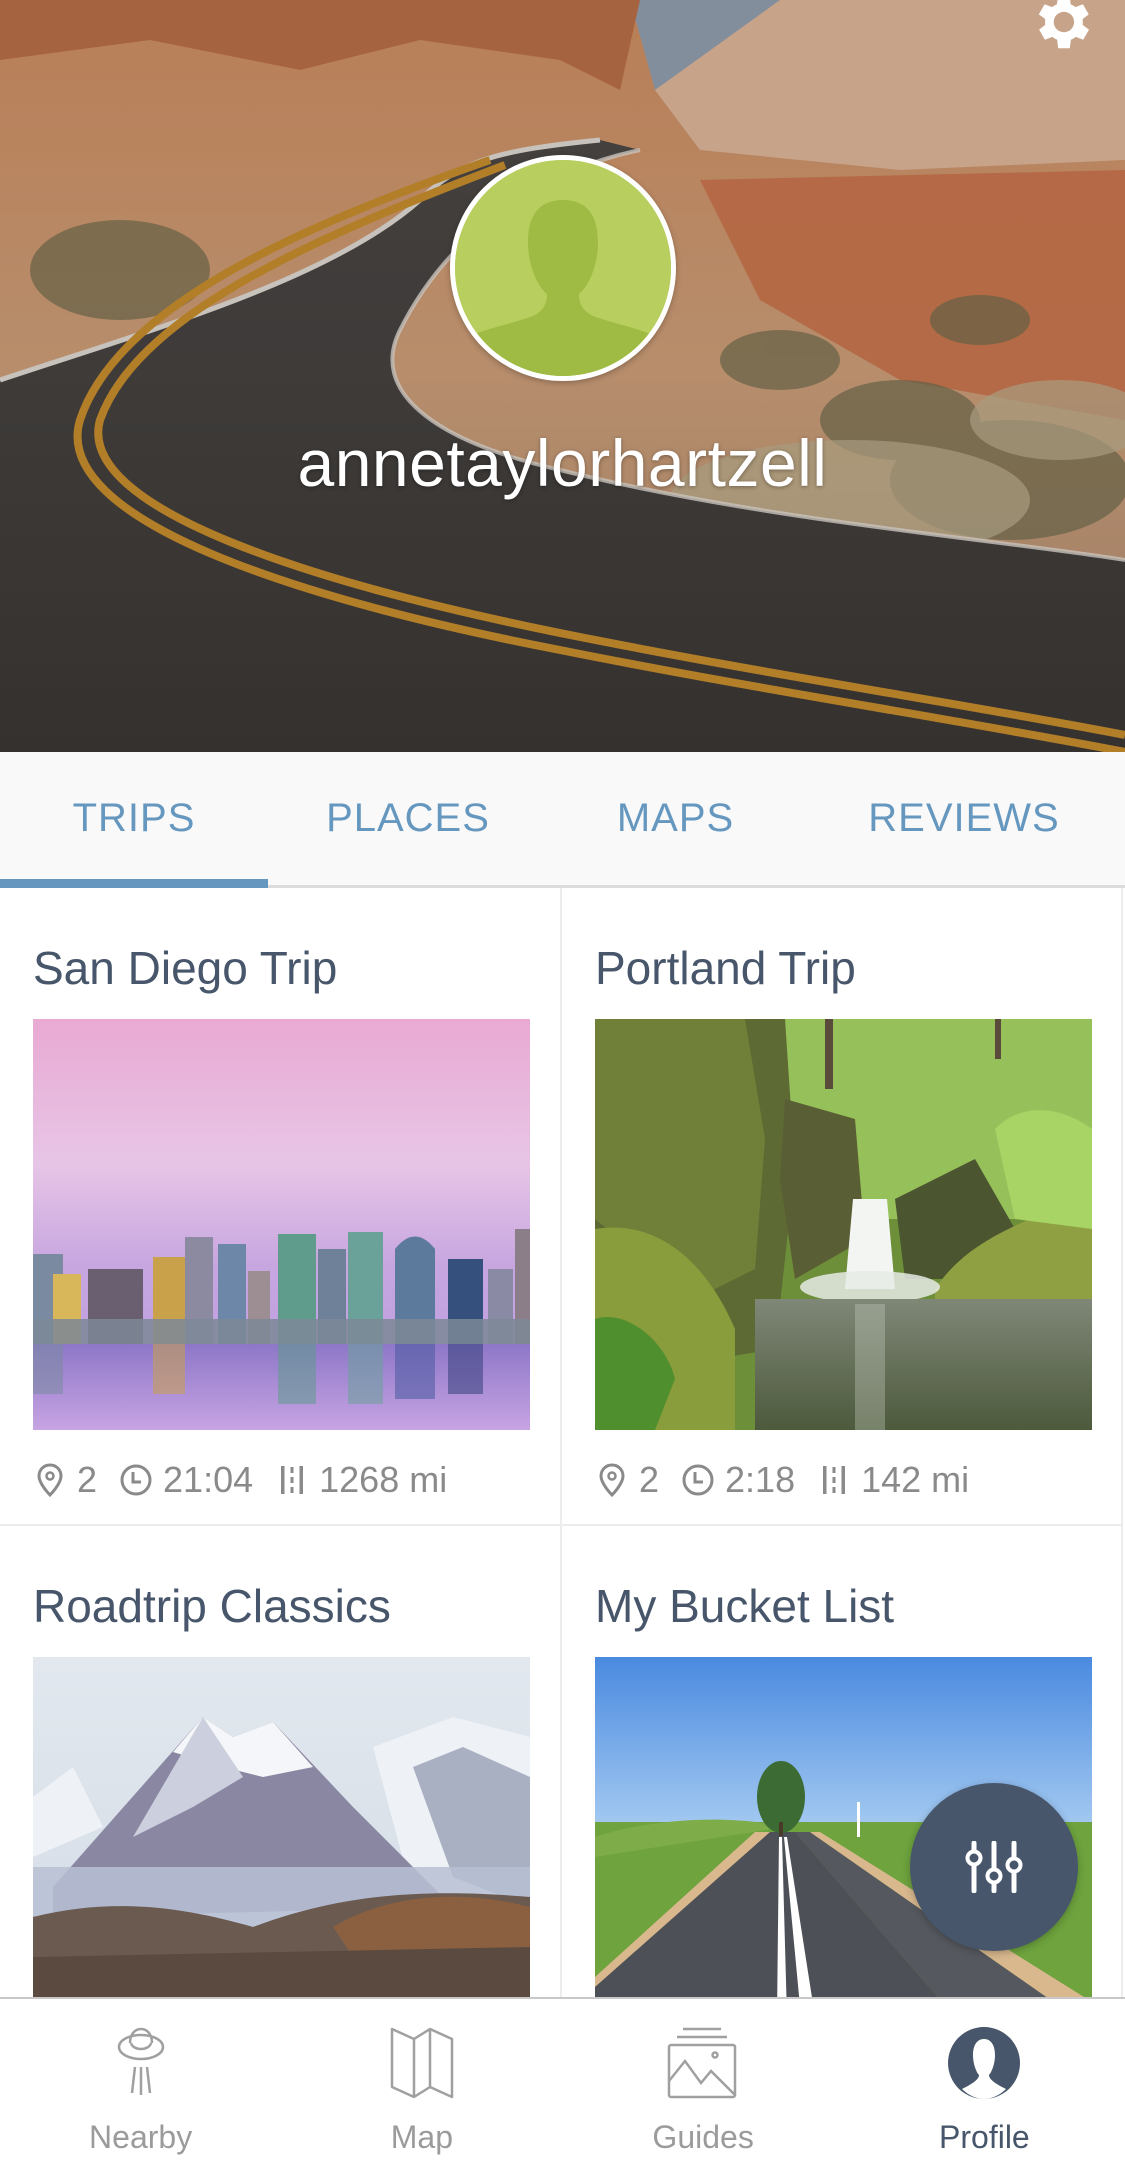 The width and height of the screenshot is (1125, 2171). I want to click on nav-profile: Profile, so click(984, 2085).